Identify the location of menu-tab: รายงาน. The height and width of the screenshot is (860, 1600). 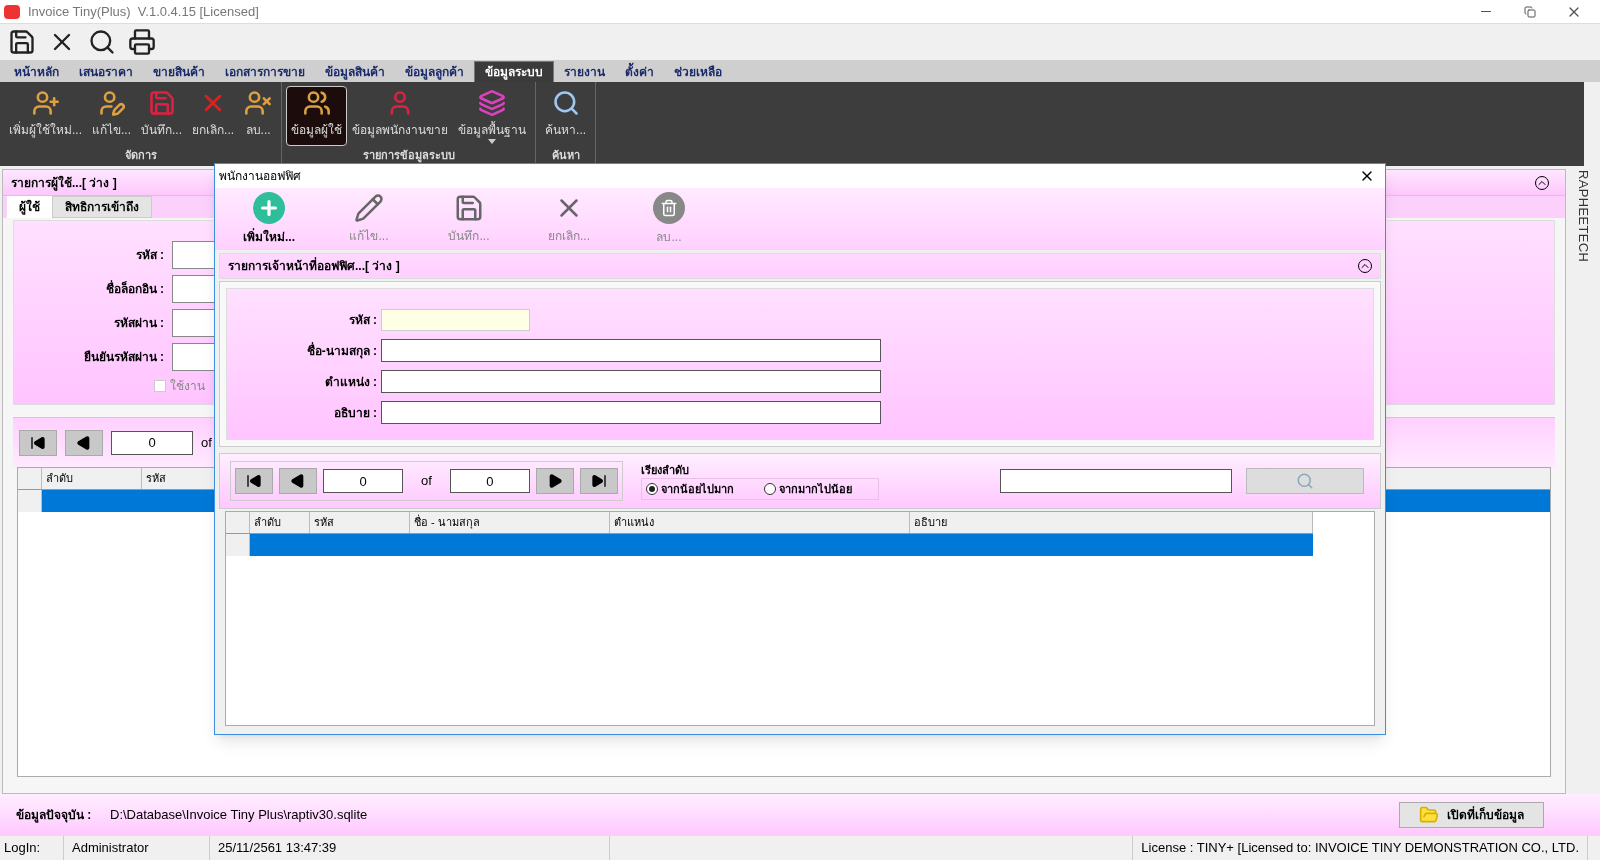
(584, 71).